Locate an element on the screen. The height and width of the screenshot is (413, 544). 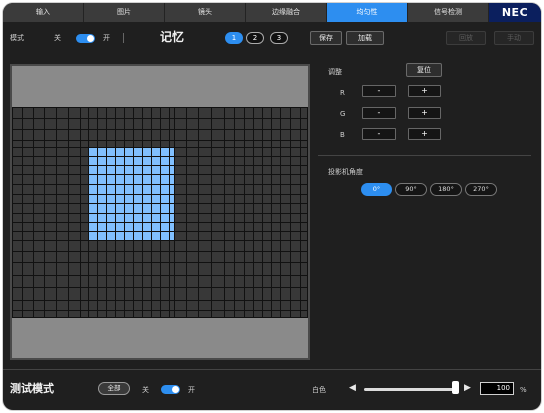
level-value-input: 100 is located at coordinates (497, 388).